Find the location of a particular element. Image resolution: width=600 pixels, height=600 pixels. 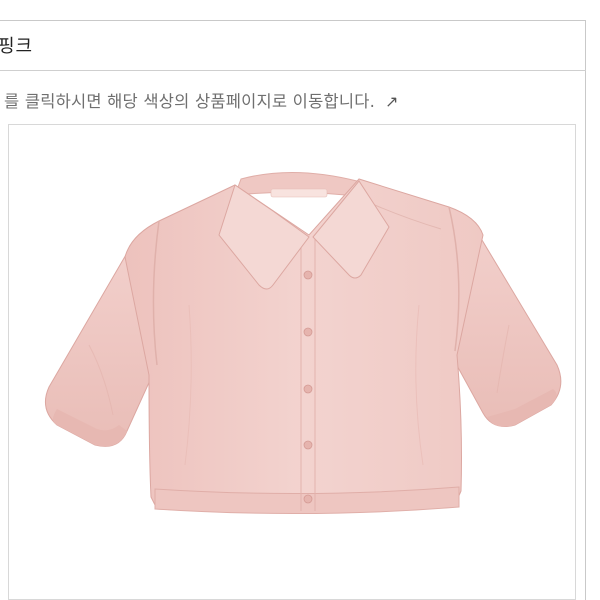

color-link-notice: 를 클릭하시면 해당 색상의 상품페이지로 이동합니다. ↗ is located at coordinates (201, 100).